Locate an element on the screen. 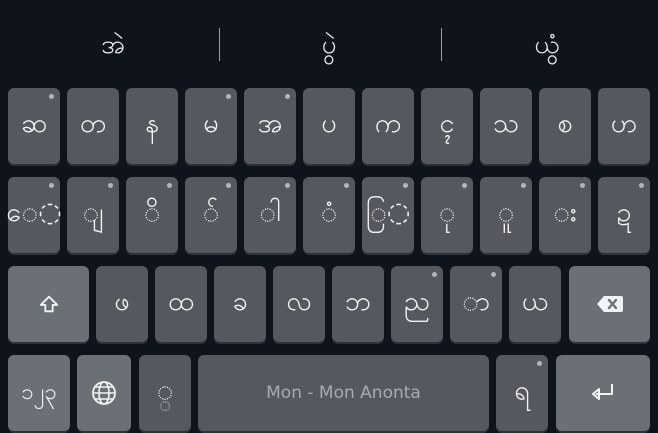 The image size is (658, 433). key: ◌ံ is located at coordinates (329, 215).